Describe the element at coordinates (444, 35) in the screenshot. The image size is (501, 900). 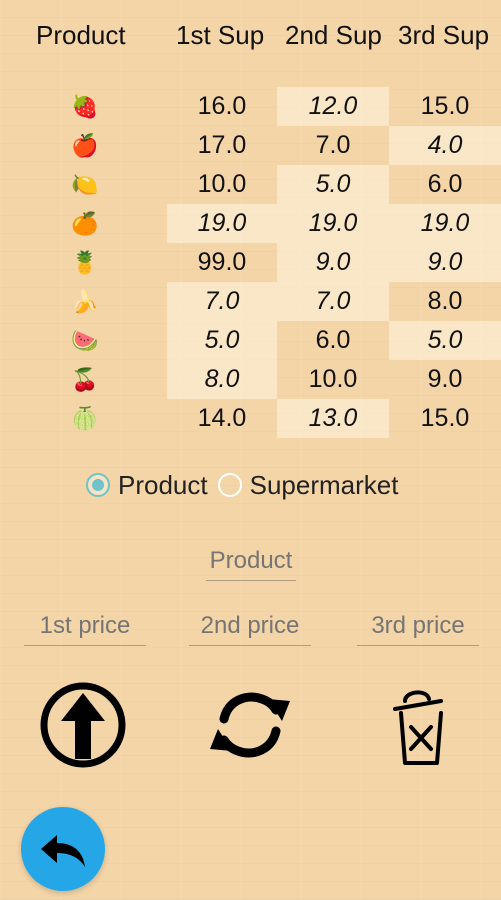
I see `header-3rd-sup: 3rd Sup` at that location.